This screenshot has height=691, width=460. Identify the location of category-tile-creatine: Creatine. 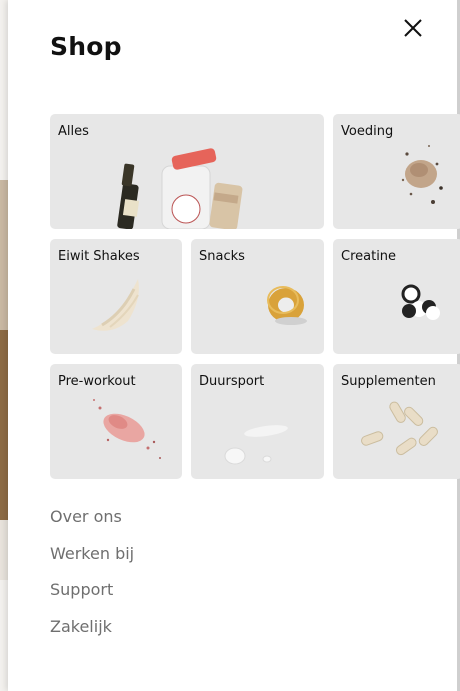
(396, 296).